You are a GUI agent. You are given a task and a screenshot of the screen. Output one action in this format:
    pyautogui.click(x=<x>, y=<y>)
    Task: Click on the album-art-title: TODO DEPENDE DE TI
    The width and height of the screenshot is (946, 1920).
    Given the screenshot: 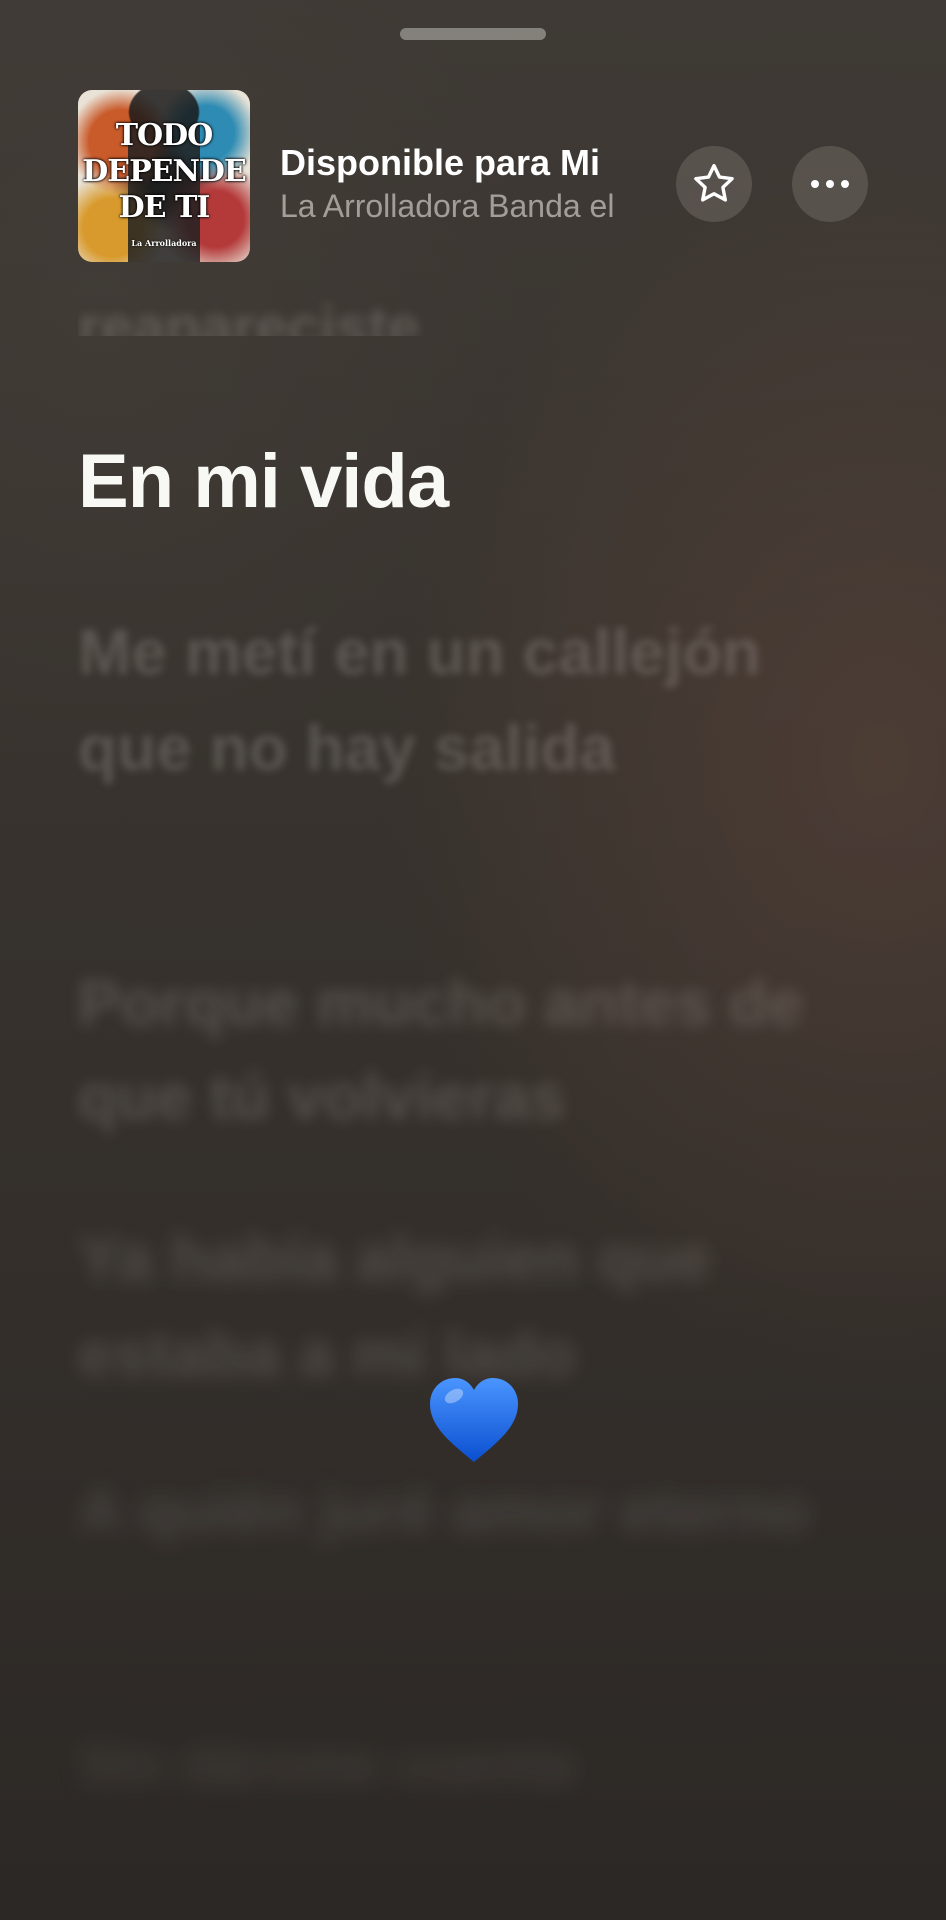 What is the action you would take?
    pyautogui.click(x=164, y=171)
    